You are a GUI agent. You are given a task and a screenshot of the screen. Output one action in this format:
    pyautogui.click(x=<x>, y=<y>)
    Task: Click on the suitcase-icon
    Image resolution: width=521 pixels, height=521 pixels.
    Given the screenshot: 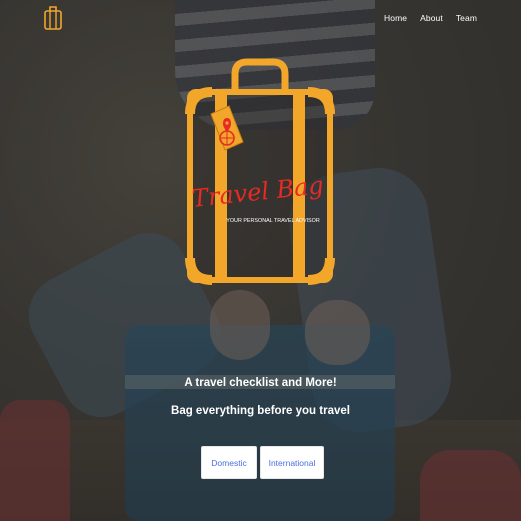 What is the action you would take?
    pyautogui.click(x=53, y=17)
    